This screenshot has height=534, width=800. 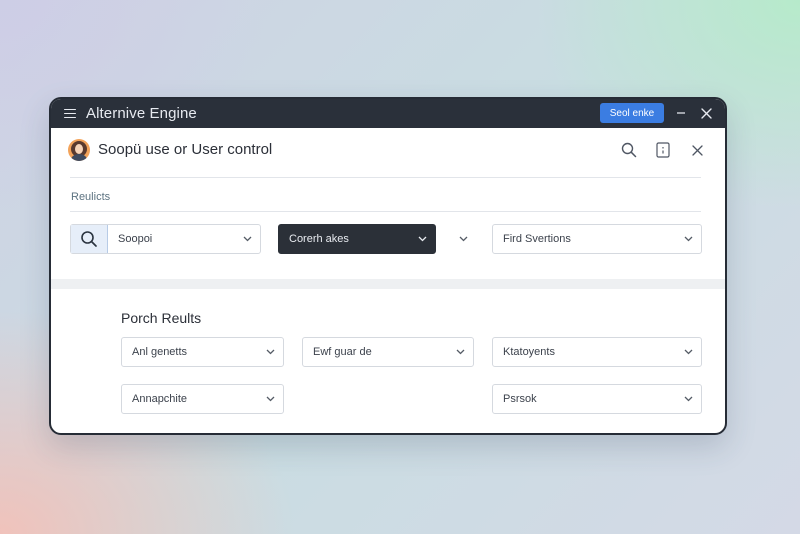 I want to click on search-button, so click(x=89, y=239).